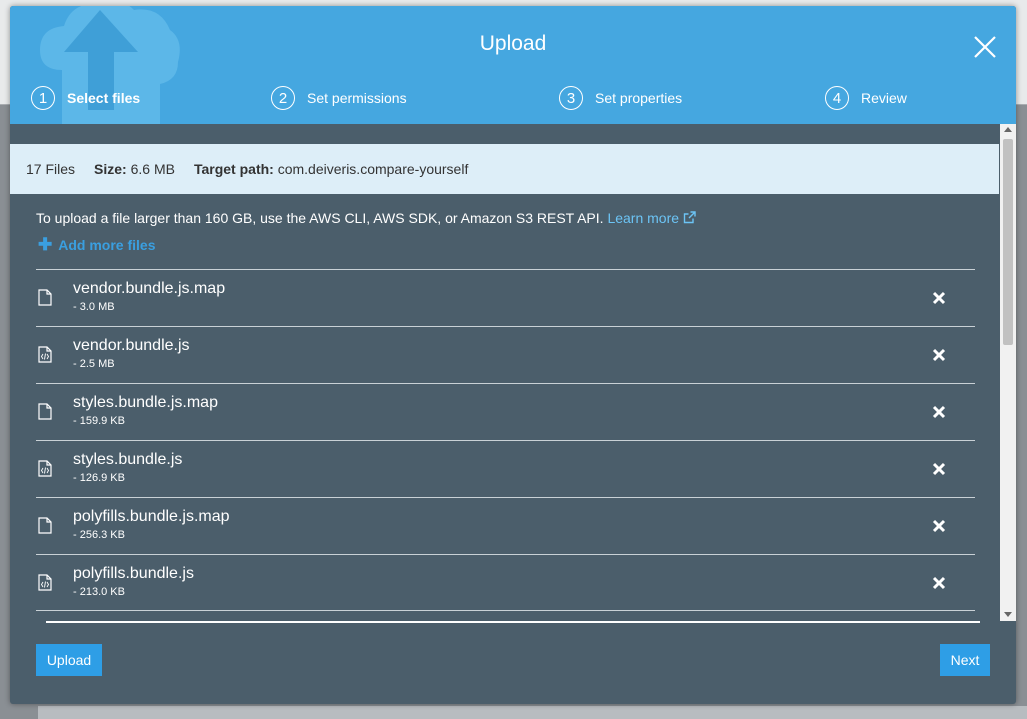  I want to click on scrollbar-thumb, so click(1008, 242).